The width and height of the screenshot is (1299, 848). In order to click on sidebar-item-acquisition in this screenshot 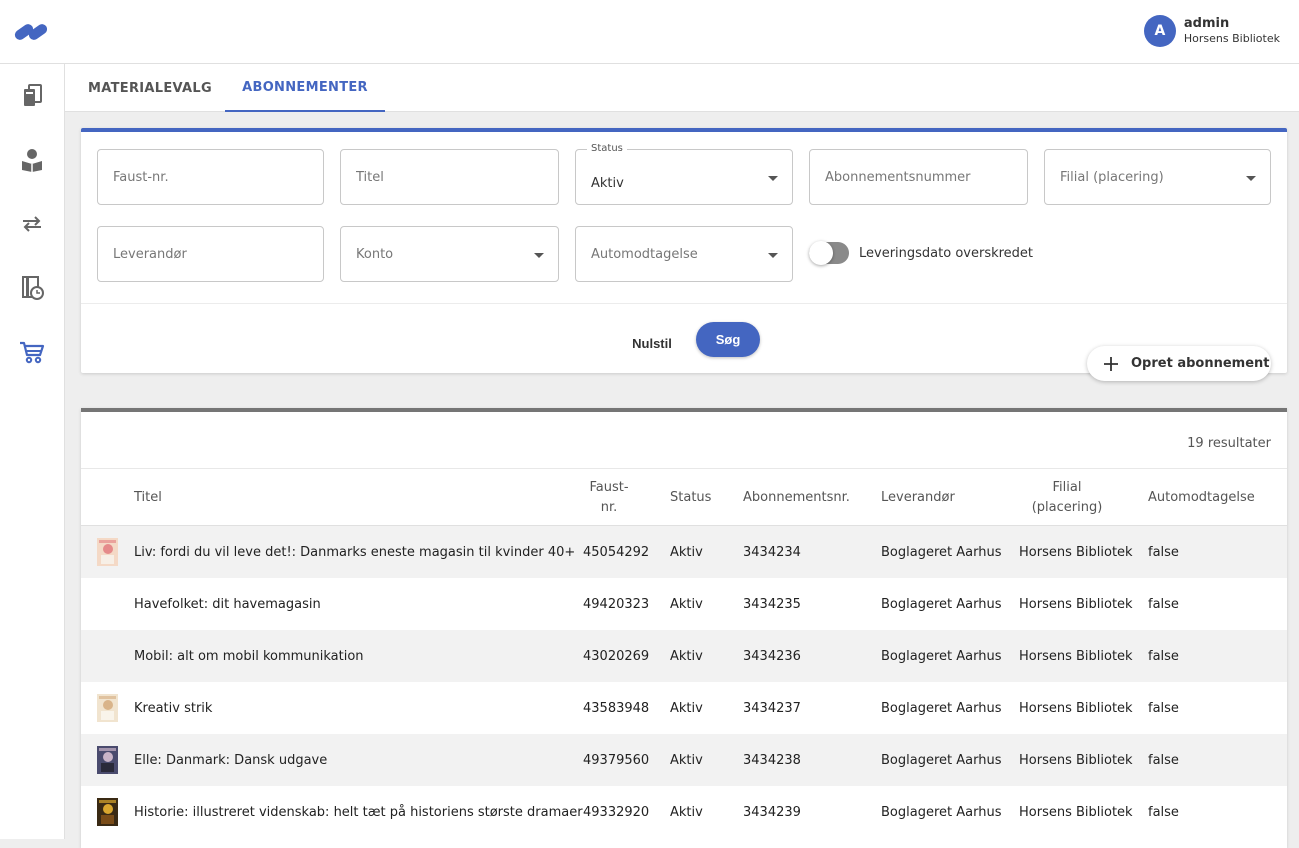, I will do `click(32, 352)`.